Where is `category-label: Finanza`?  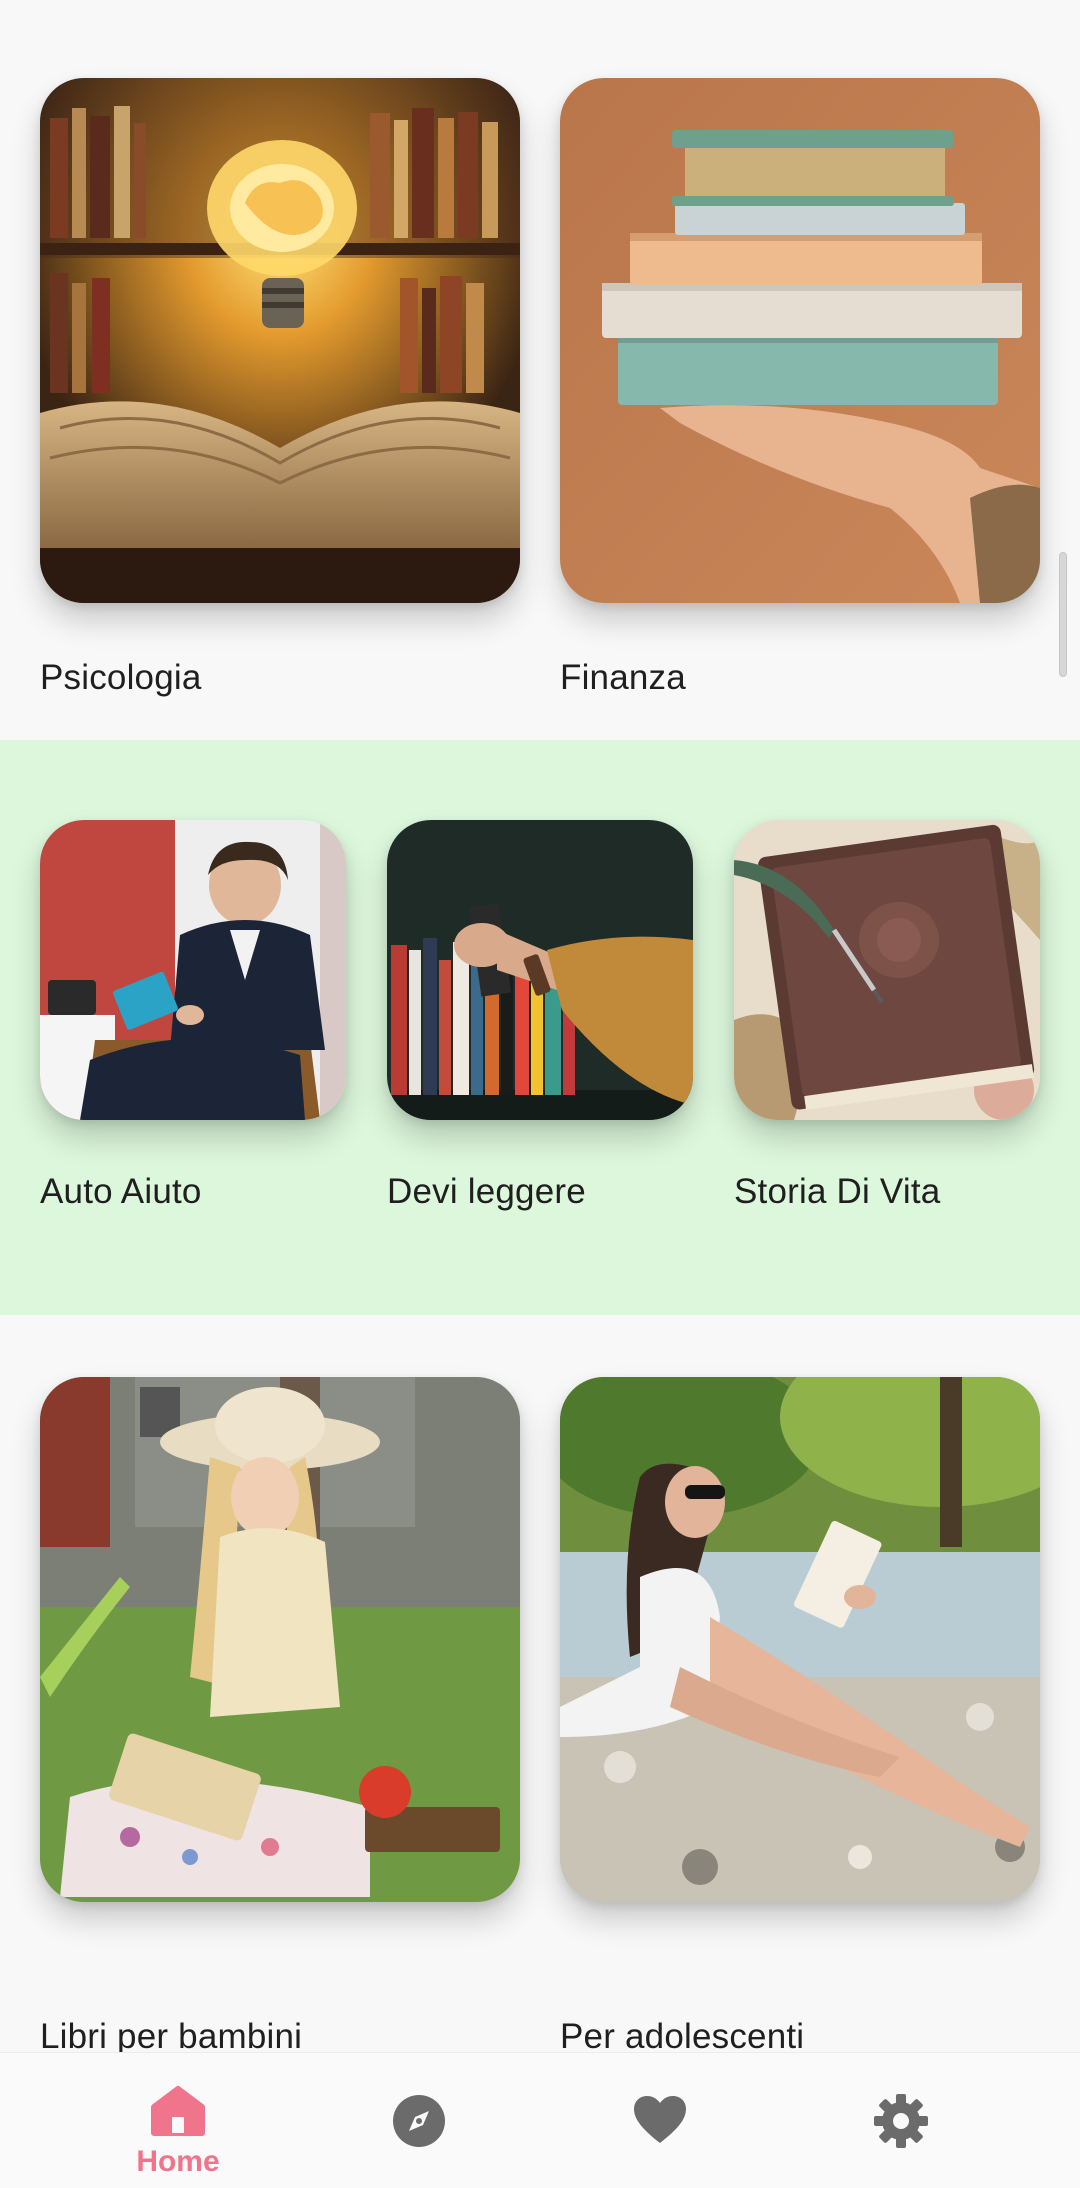
category-label: Finanza is located at coordinates (623, 677).